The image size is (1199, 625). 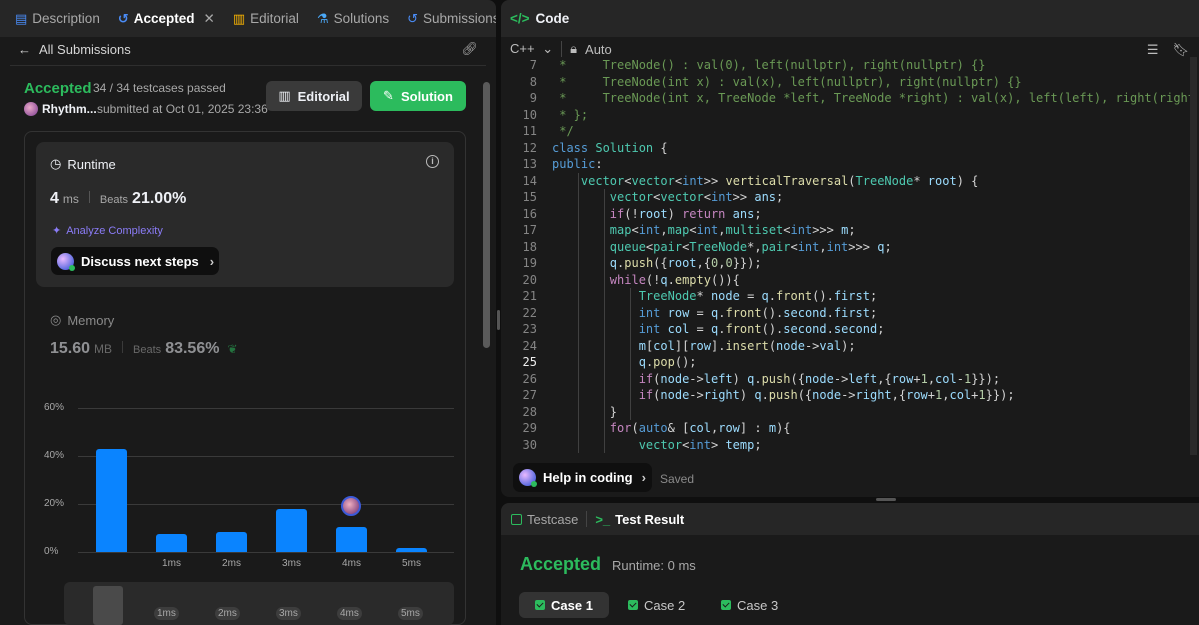 I want to click on close-icon: ✕, so click(x=209, y=19).